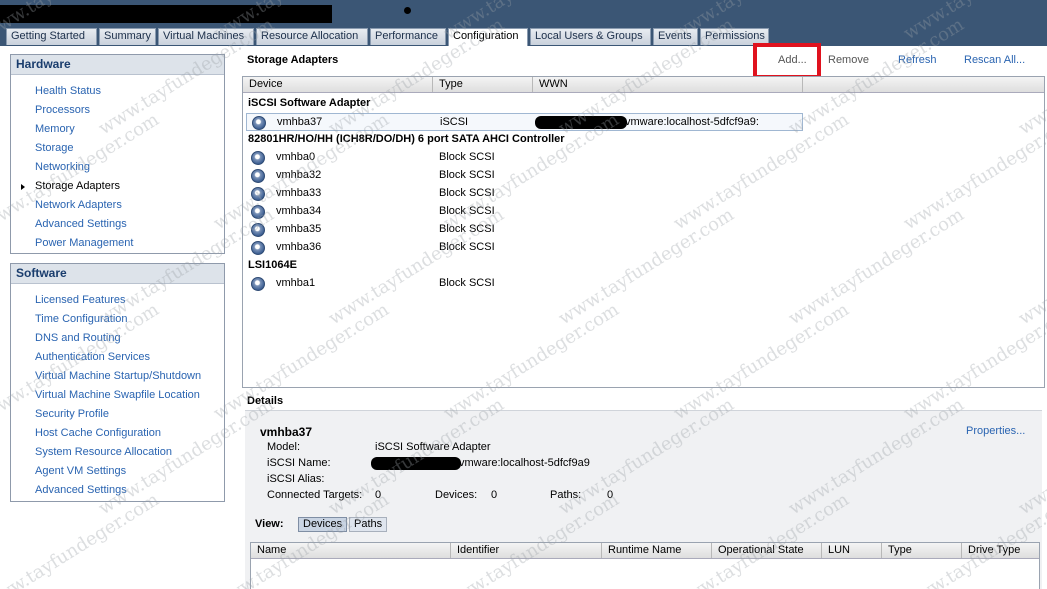 This screenshot has width=1047, height=589. I want to click on sidebar-item-storage-adapters: Storage Adapters, so click(117, 186).